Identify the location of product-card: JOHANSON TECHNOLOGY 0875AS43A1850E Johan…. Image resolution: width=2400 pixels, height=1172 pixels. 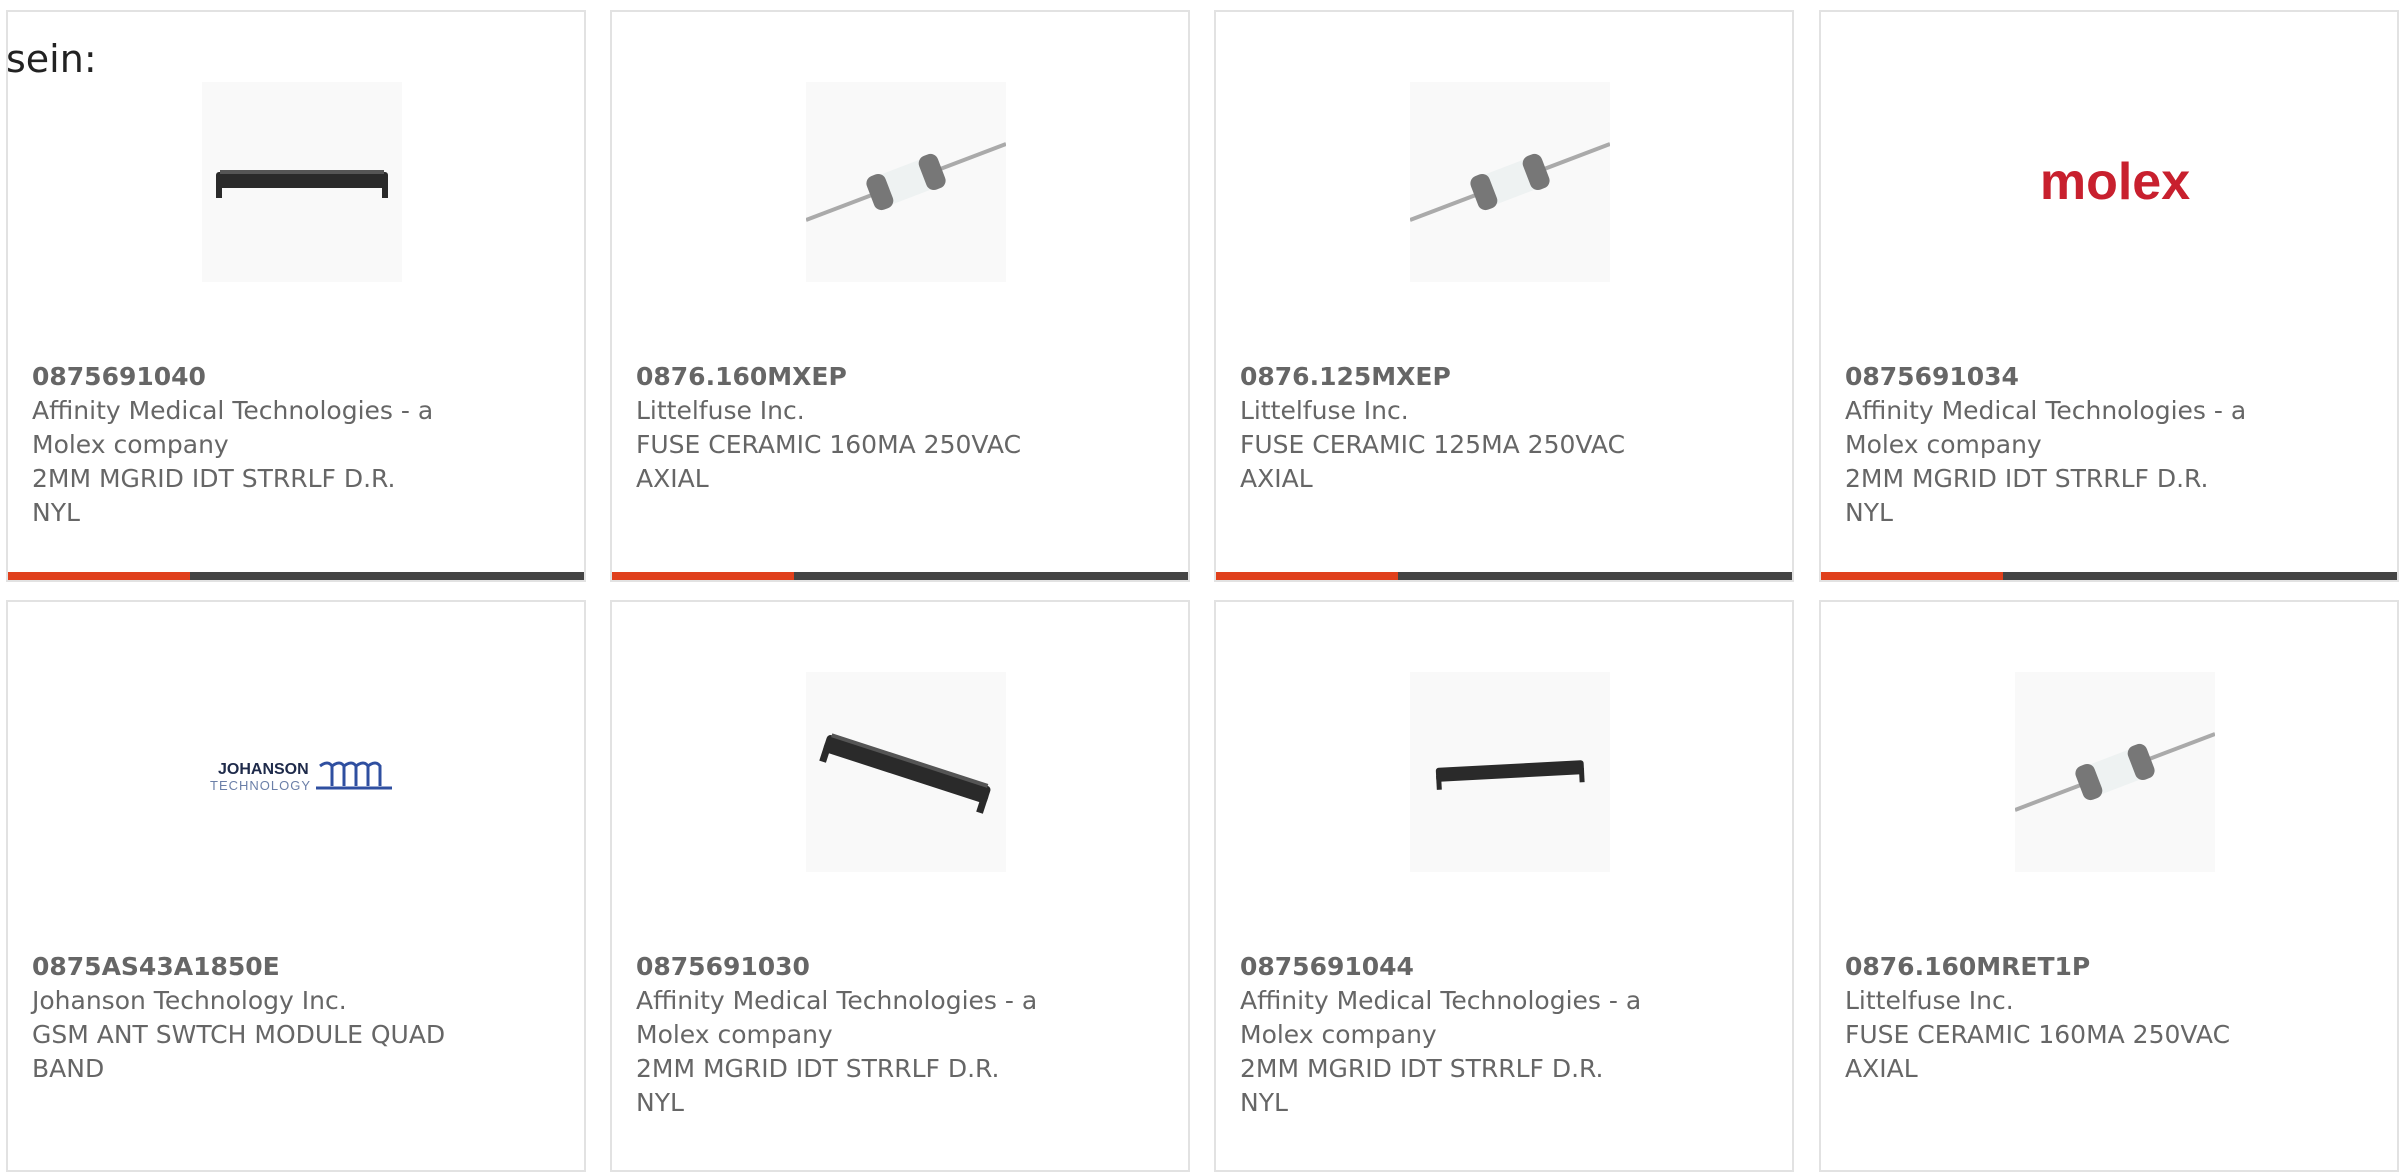
(296, 886).